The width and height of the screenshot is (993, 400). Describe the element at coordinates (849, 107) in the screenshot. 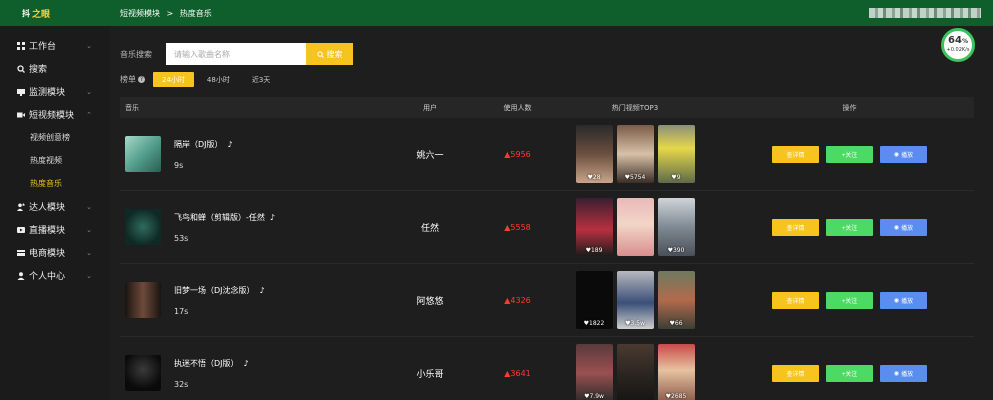

I see `header-ops: 操作` at that location.